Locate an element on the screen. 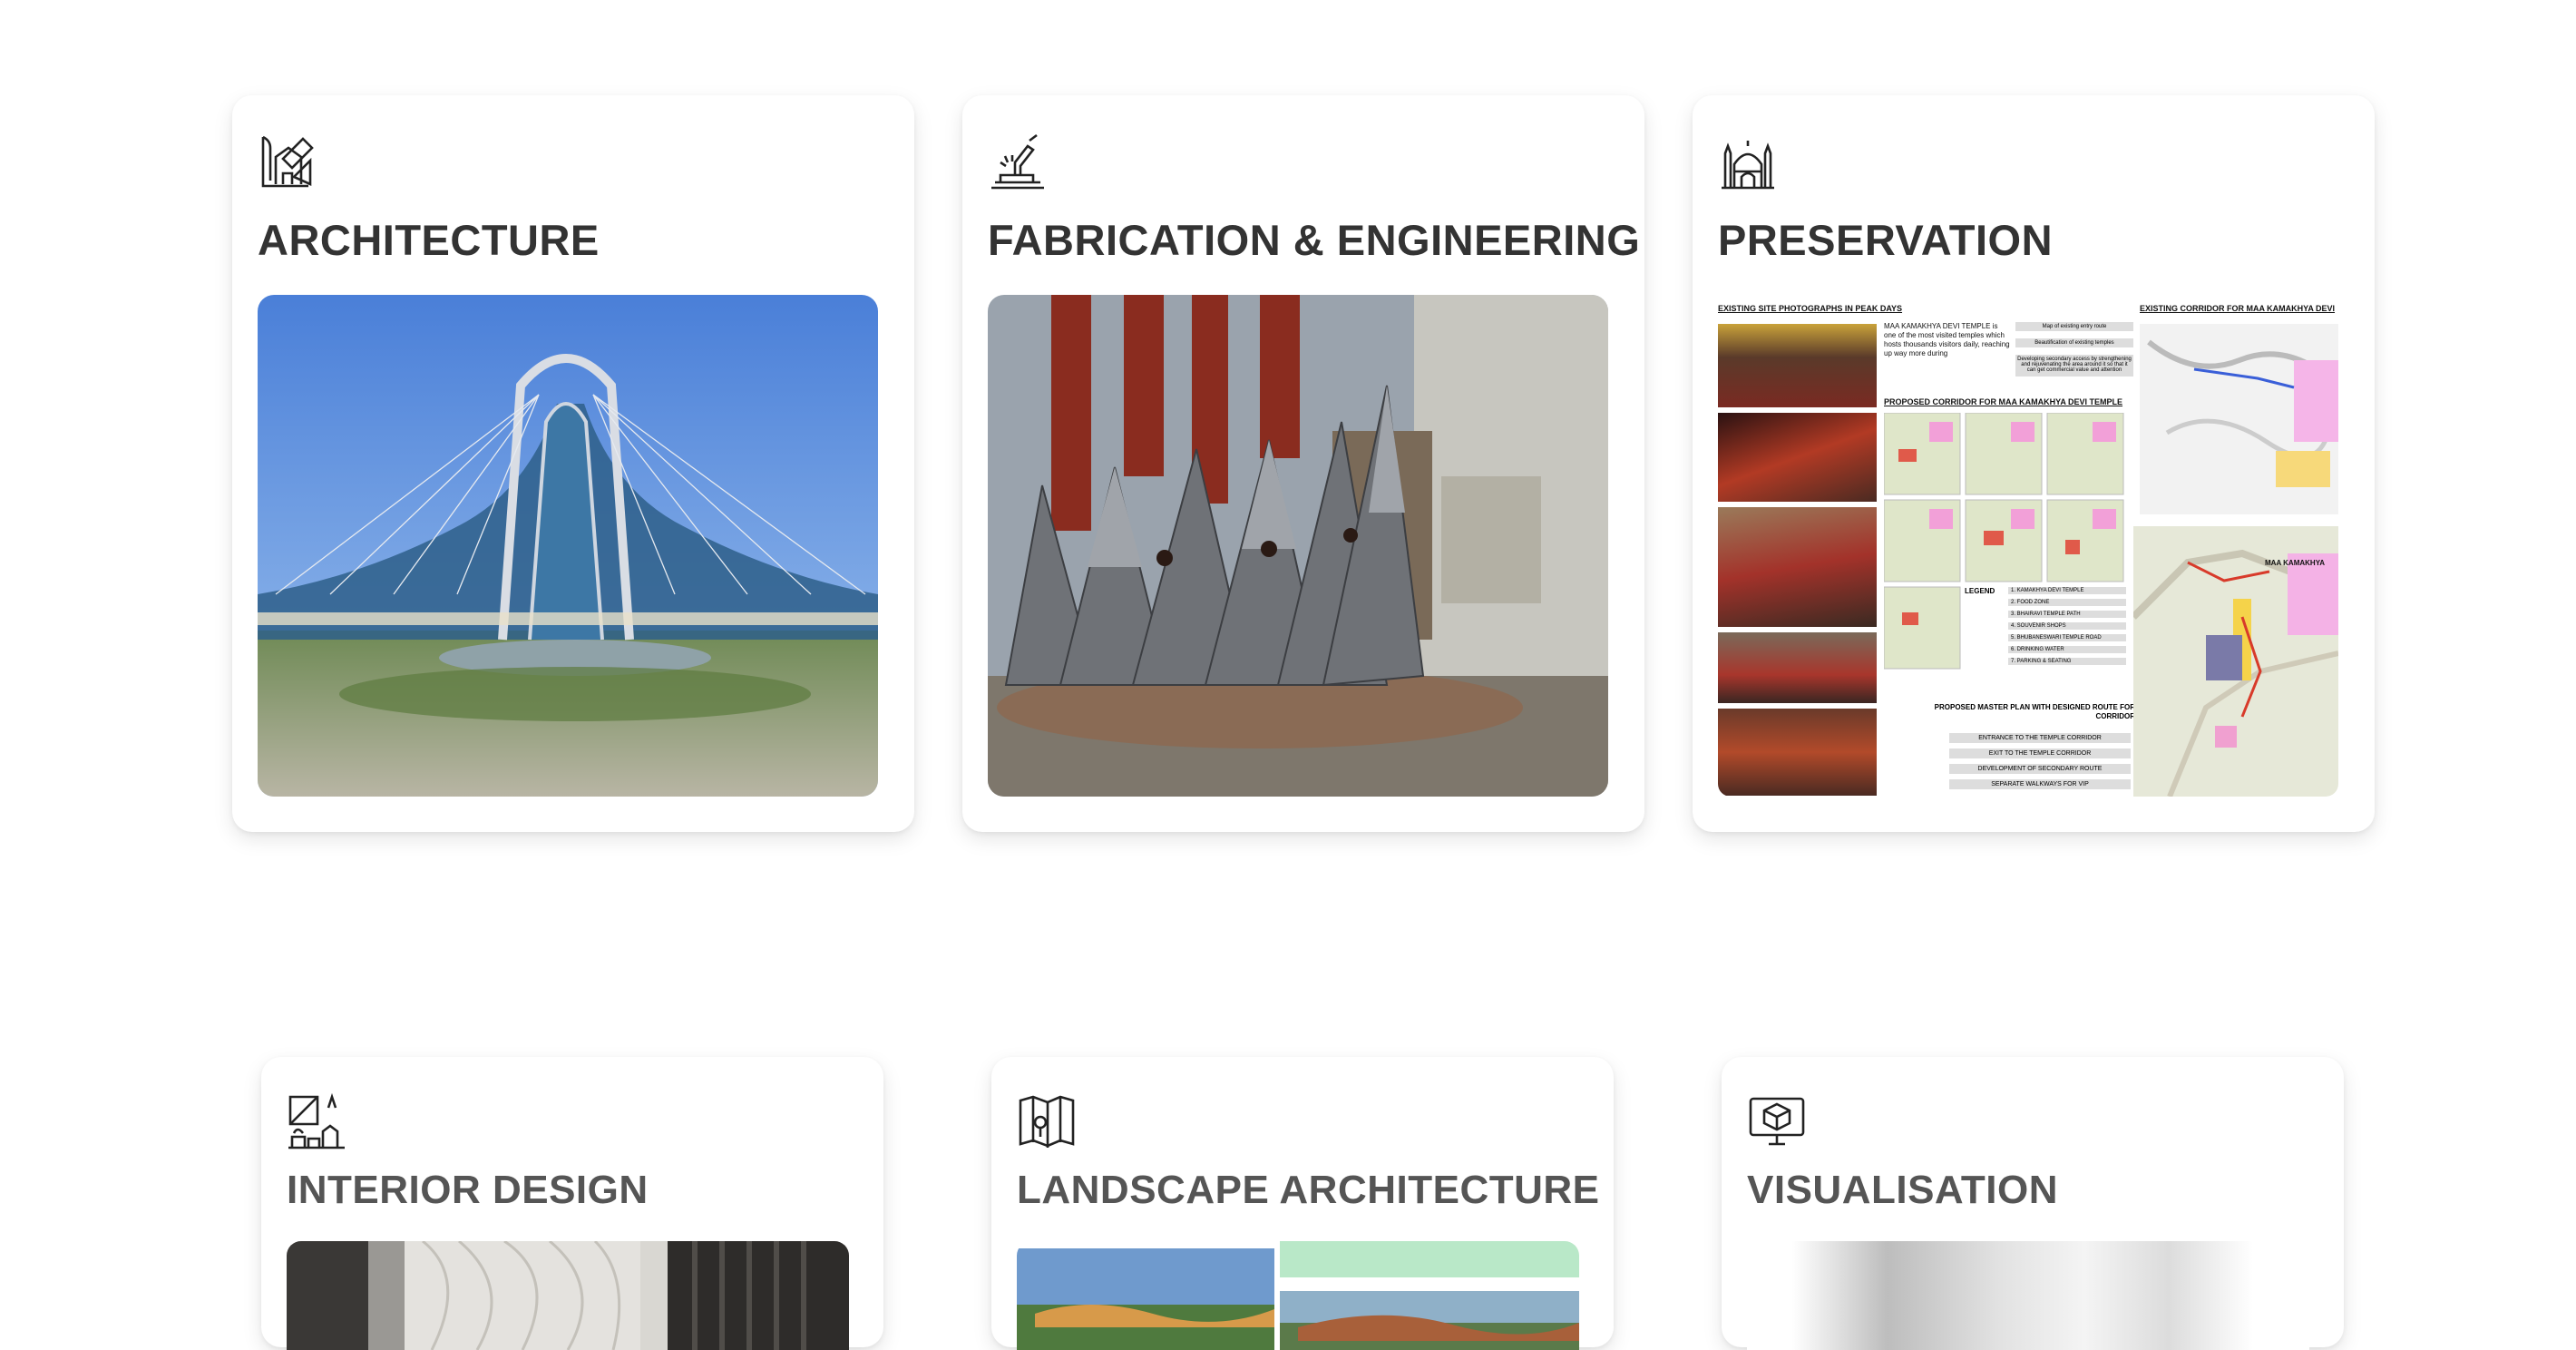  legend-item: 4. SOUVENIR SHOPS is located at coordinates (2067, 626).